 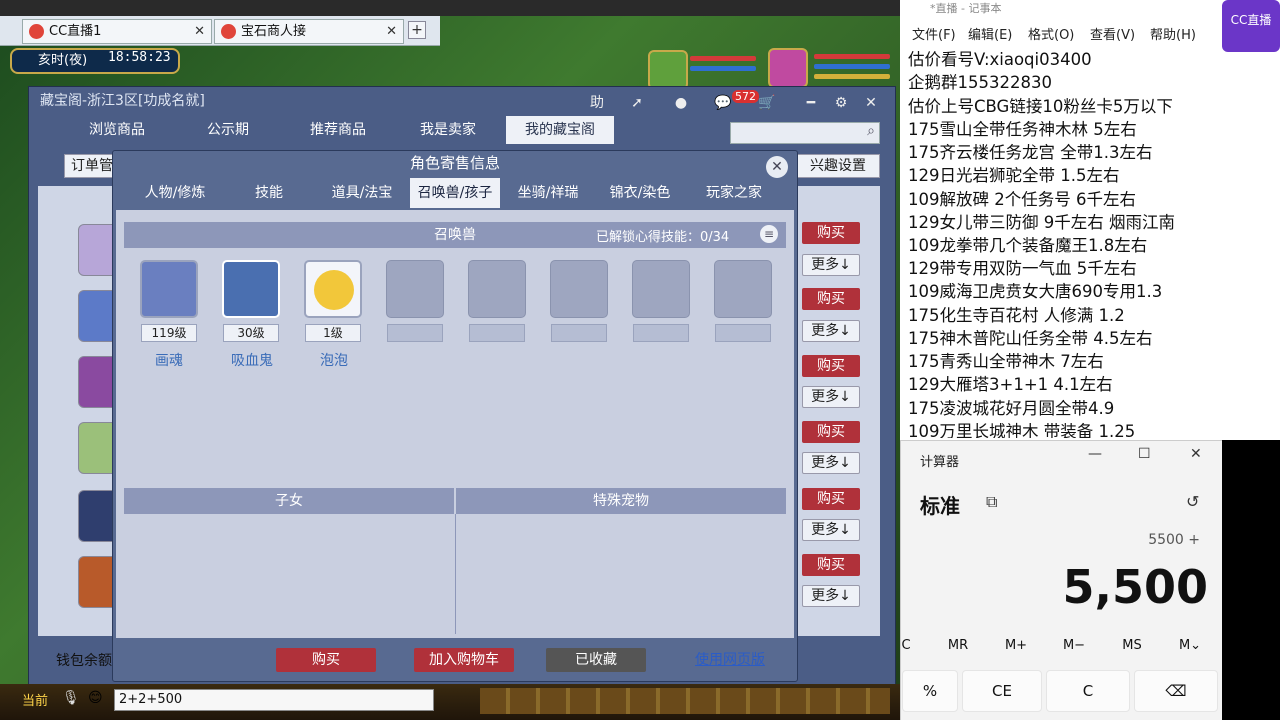 What do you see at coordinates (450, 8) in the screenshot?
I see `window-titlebar` at bounding box center [450, 8].